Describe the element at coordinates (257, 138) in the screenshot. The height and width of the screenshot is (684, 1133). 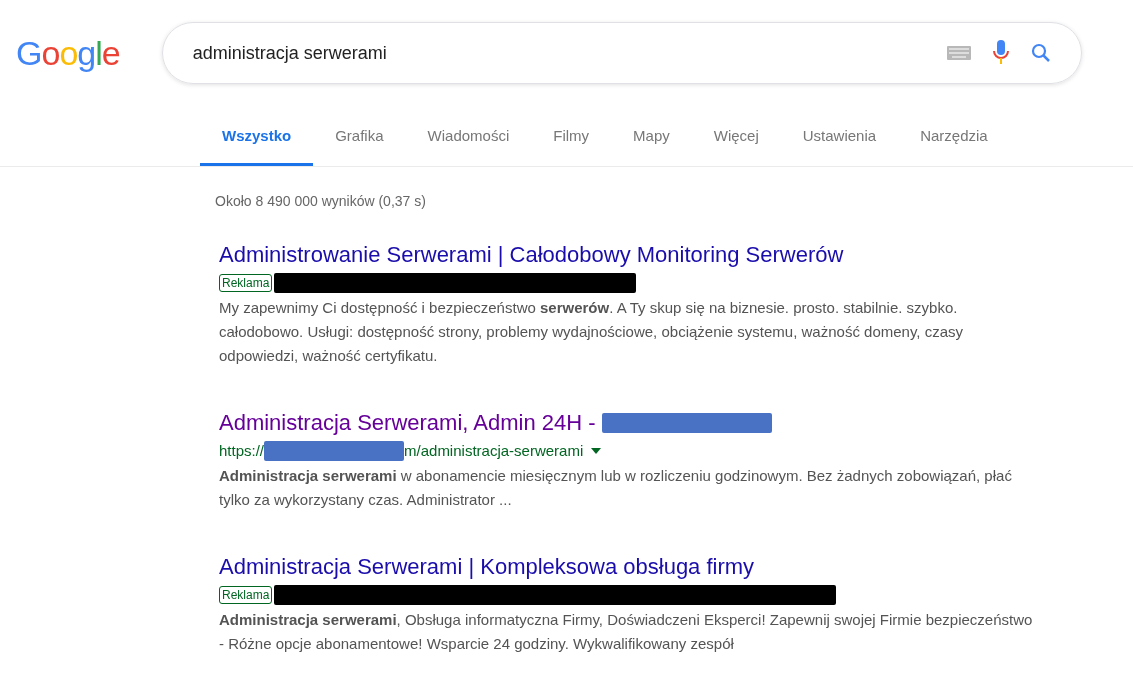
I see `tab: Wszystko` at that location.